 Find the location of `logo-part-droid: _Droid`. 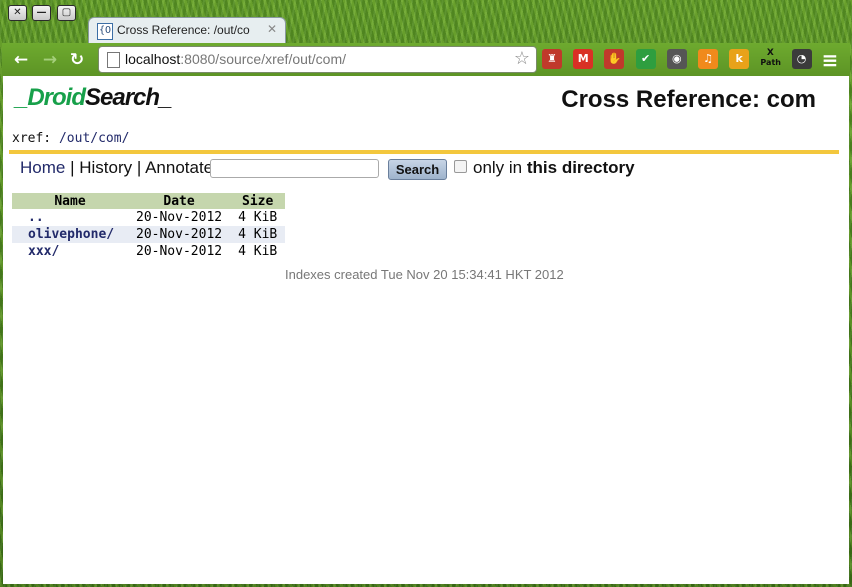

logo-part-droid: _Droid is located at coordinates (50, 97).